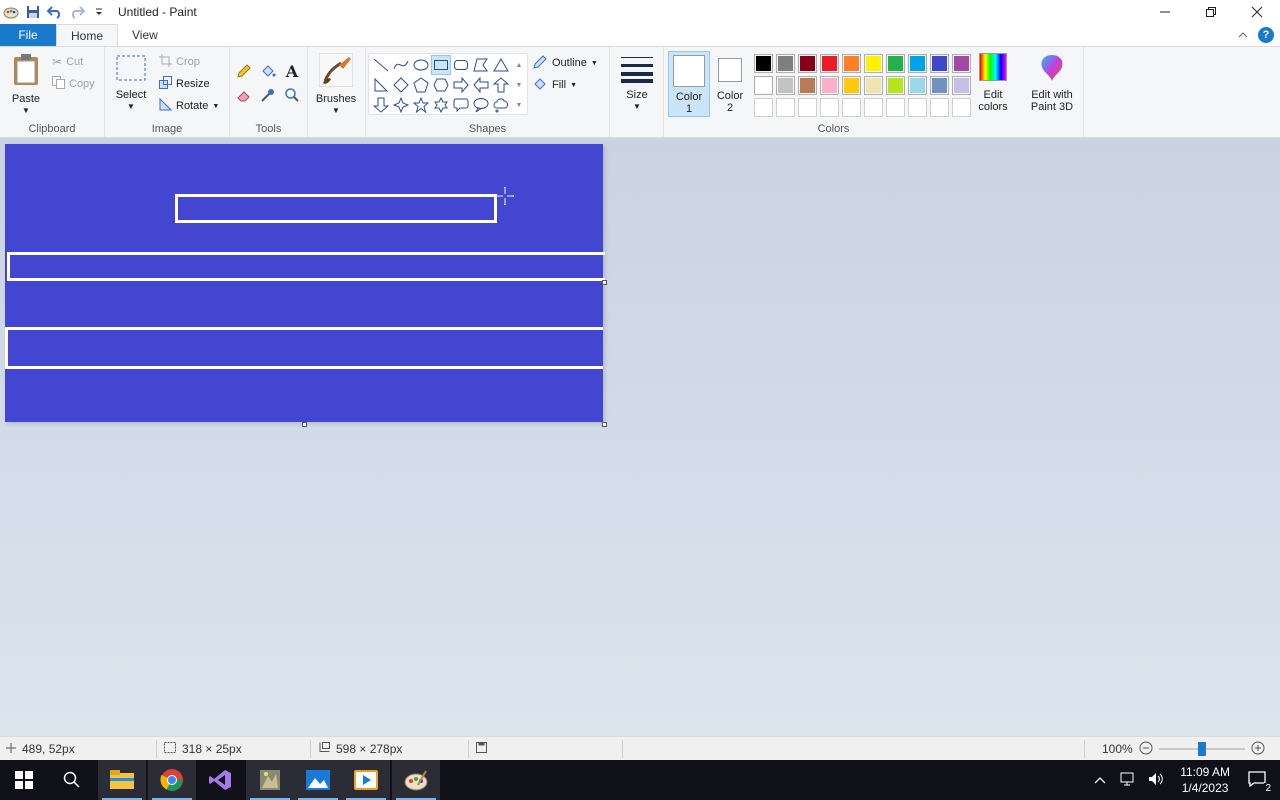 The image size is (1280, 800). What do you see at coordinates (993, 83) in the screenshot?
I see `edit-colors-button: Edit colors` at bounding box center [993, 83].